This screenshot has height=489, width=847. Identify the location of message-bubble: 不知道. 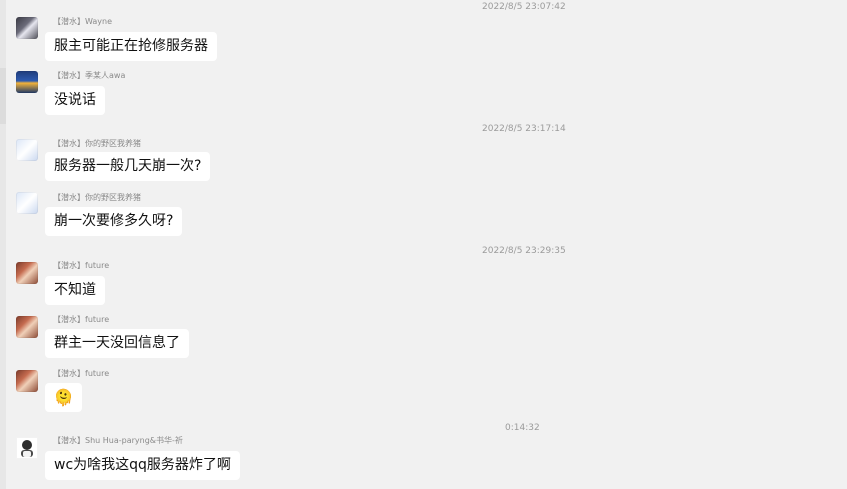
(75, 290).